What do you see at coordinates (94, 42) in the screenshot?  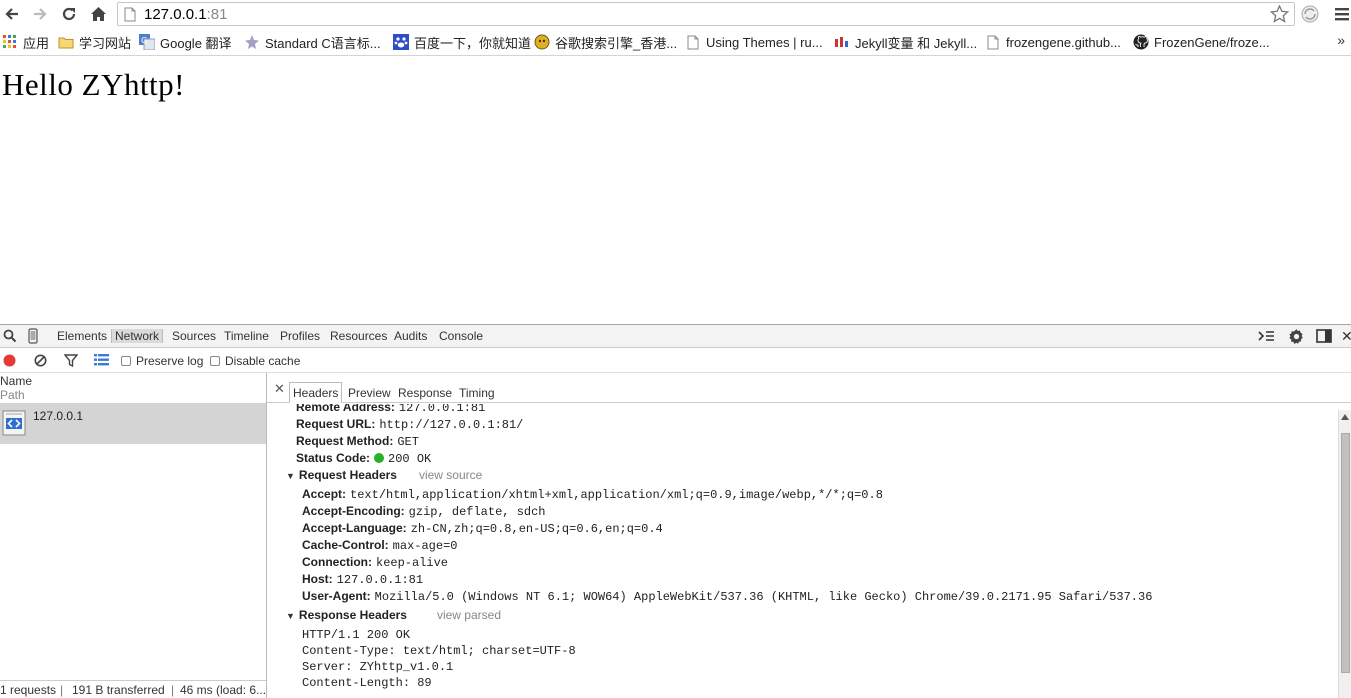 I see `bookmark-folder-learning: 学习网站` at bounding box center [94, 42].